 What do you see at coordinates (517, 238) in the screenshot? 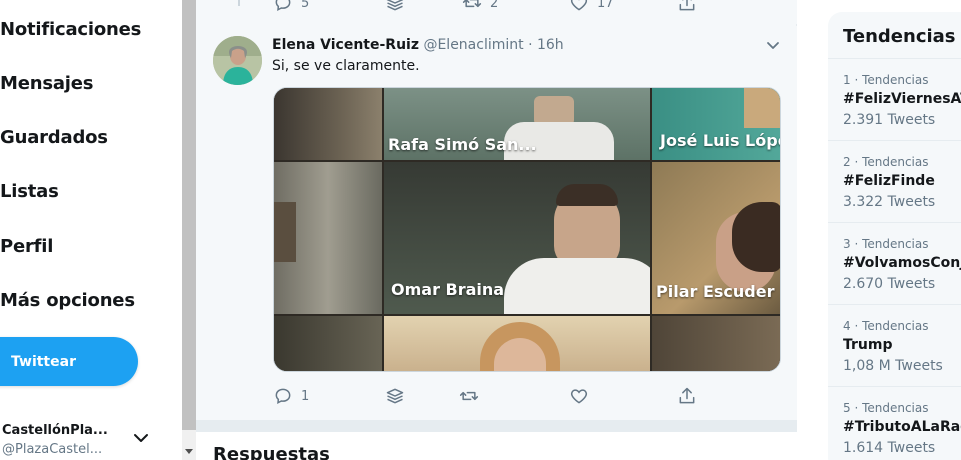
I see `video-tile: Omar Braina` at bounding box center [517, 238].